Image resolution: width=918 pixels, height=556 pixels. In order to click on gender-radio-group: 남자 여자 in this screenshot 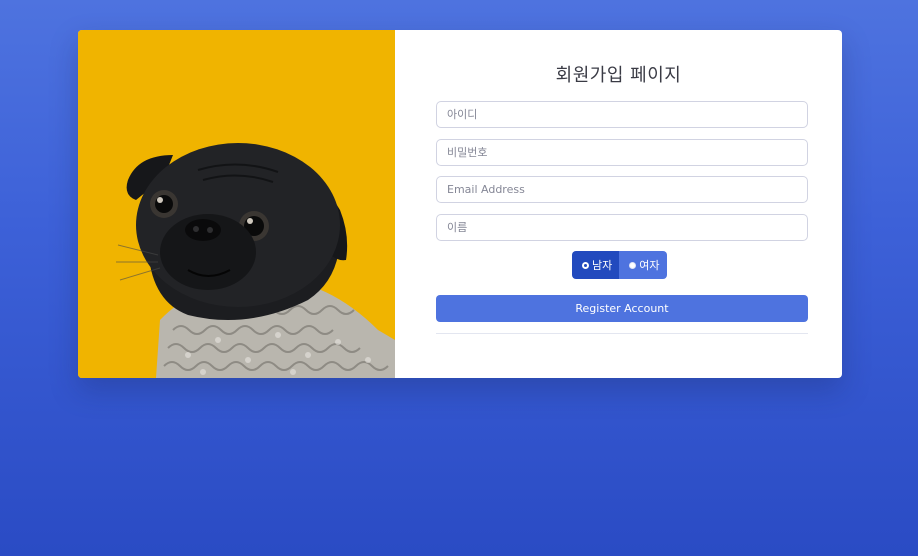, I will do `click(619, 265)`.